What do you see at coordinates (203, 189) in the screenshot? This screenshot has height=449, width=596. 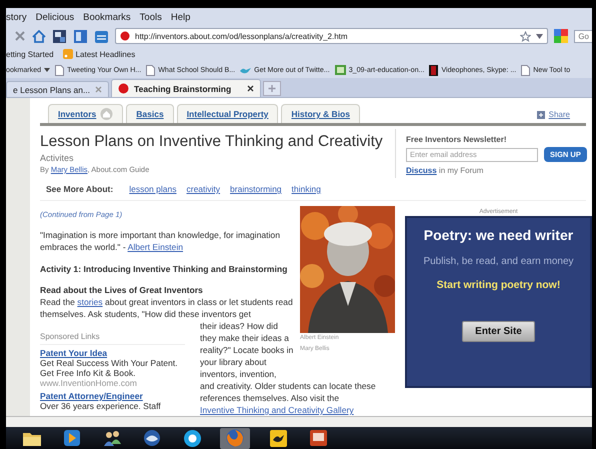 I see `topic-link: creativity` at bounding box center [203, 189].